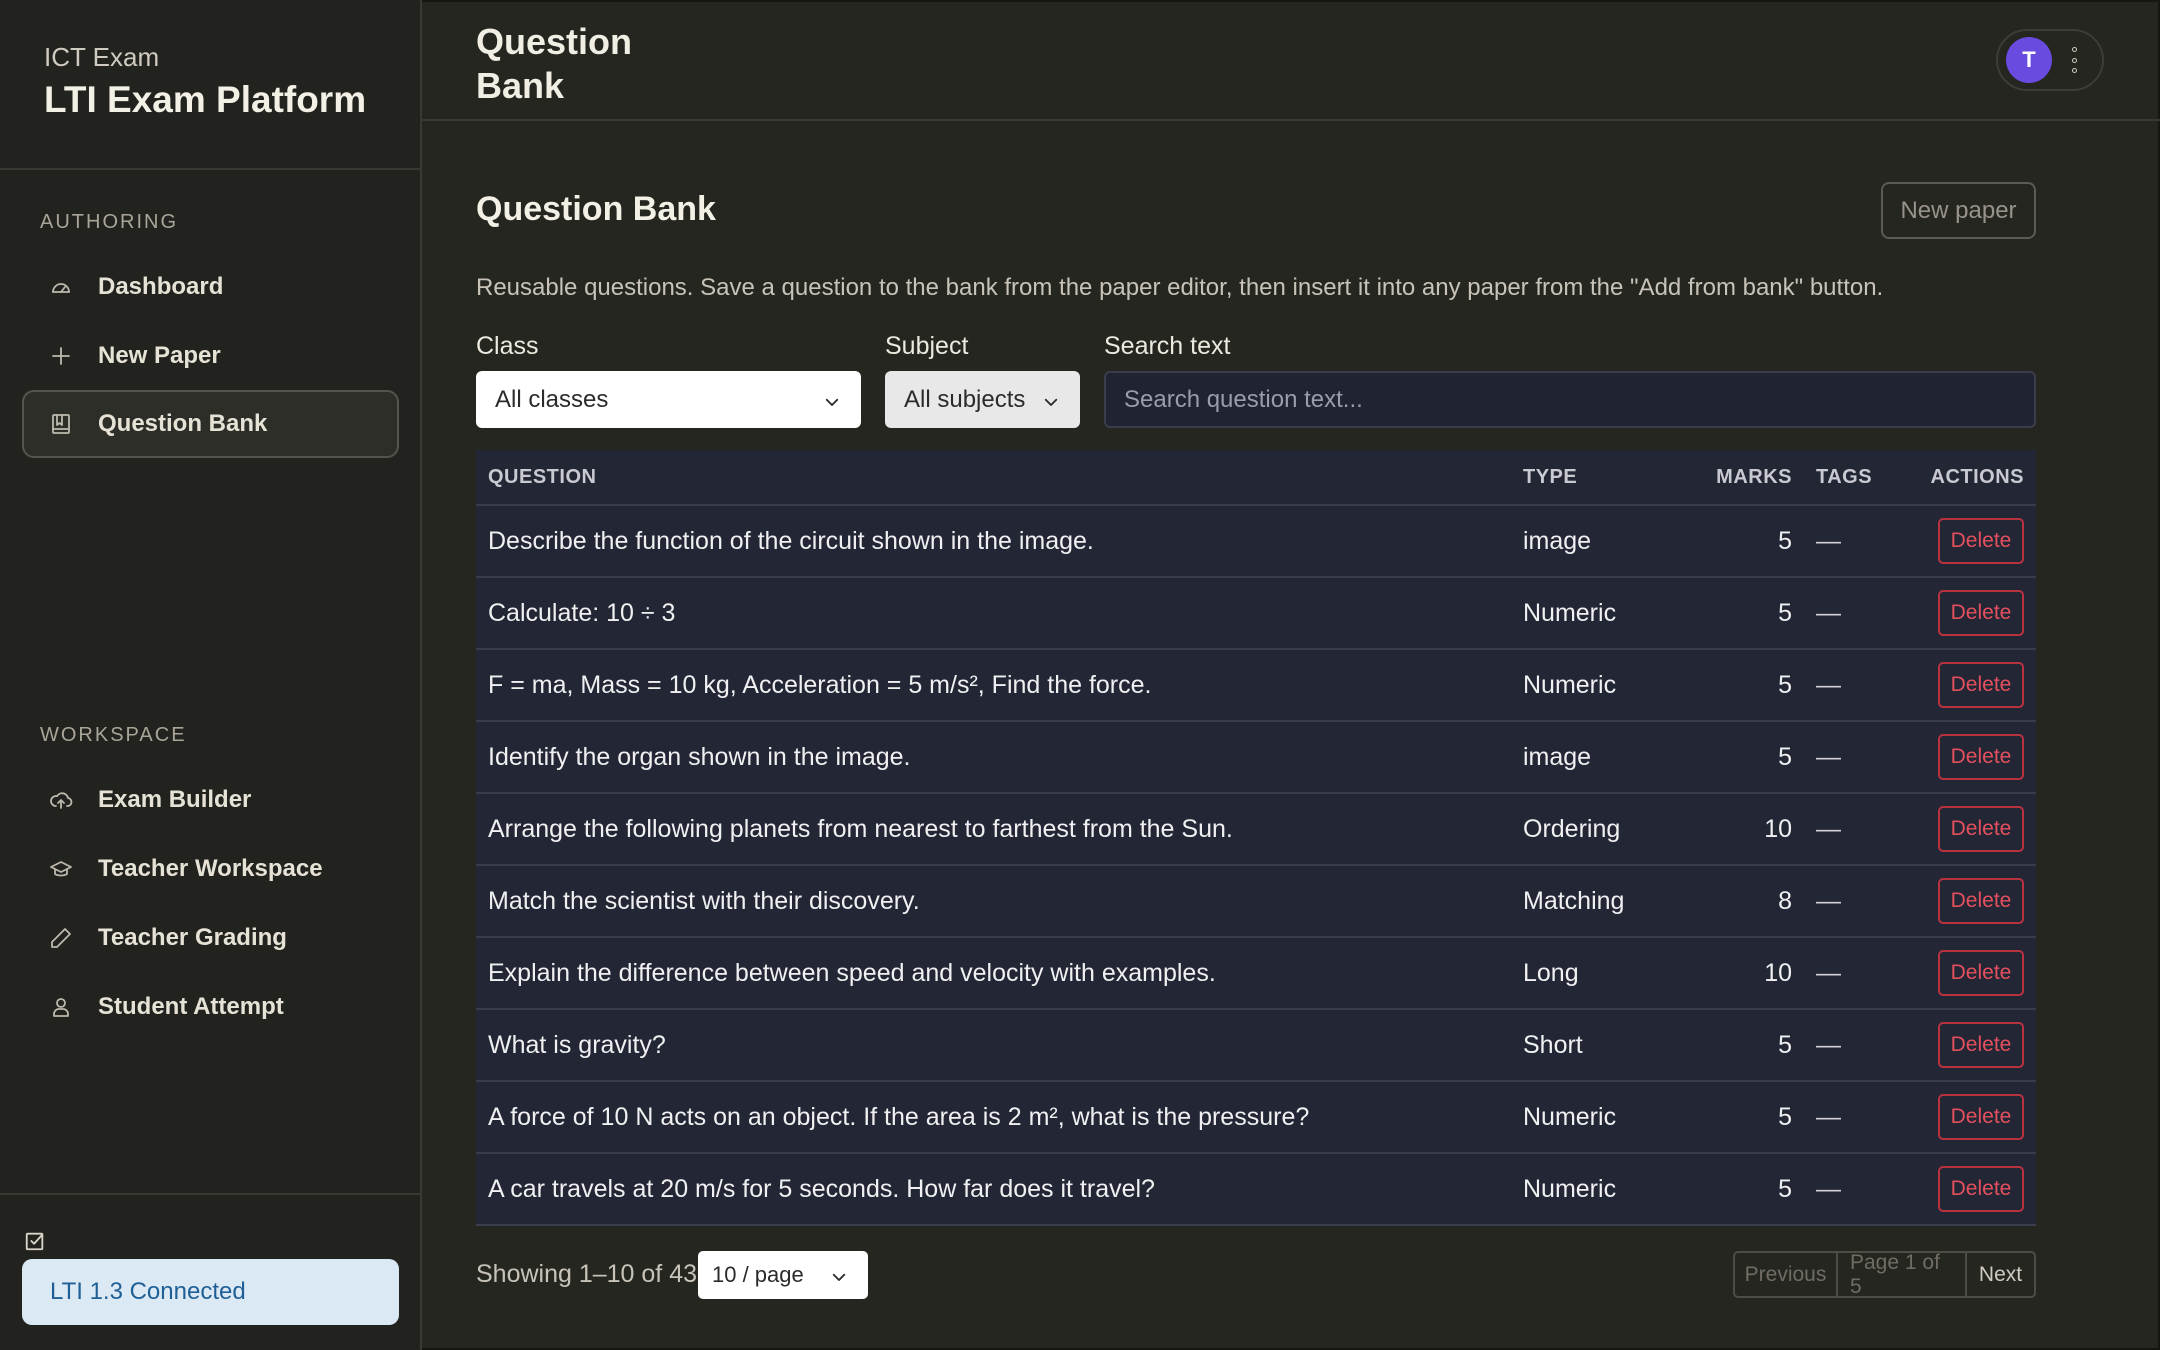 The image size is (2160, 1350). What do you see at coordinates (668, 399) in the screenshot?
I see `class-select: All classes` at bounding box center [668, 399].